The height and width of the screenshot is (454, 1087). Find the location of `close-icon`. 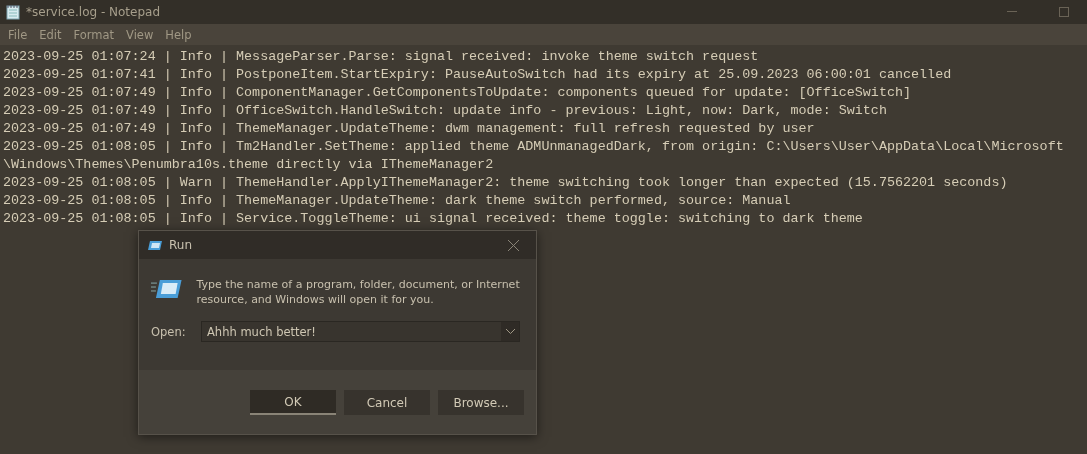

close-icon is located at coordinates (513, 245).